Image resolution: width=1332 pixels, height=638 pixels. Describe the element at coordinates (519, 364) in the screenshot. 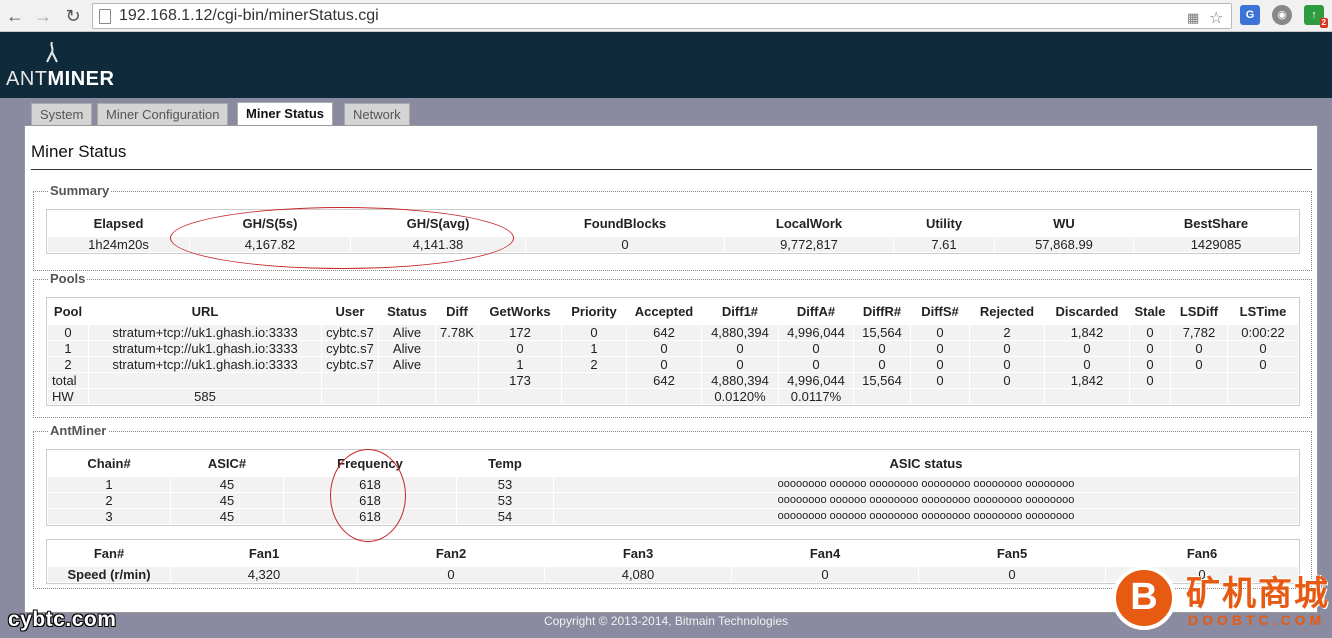

I see `pool-cell: 1` at that location.